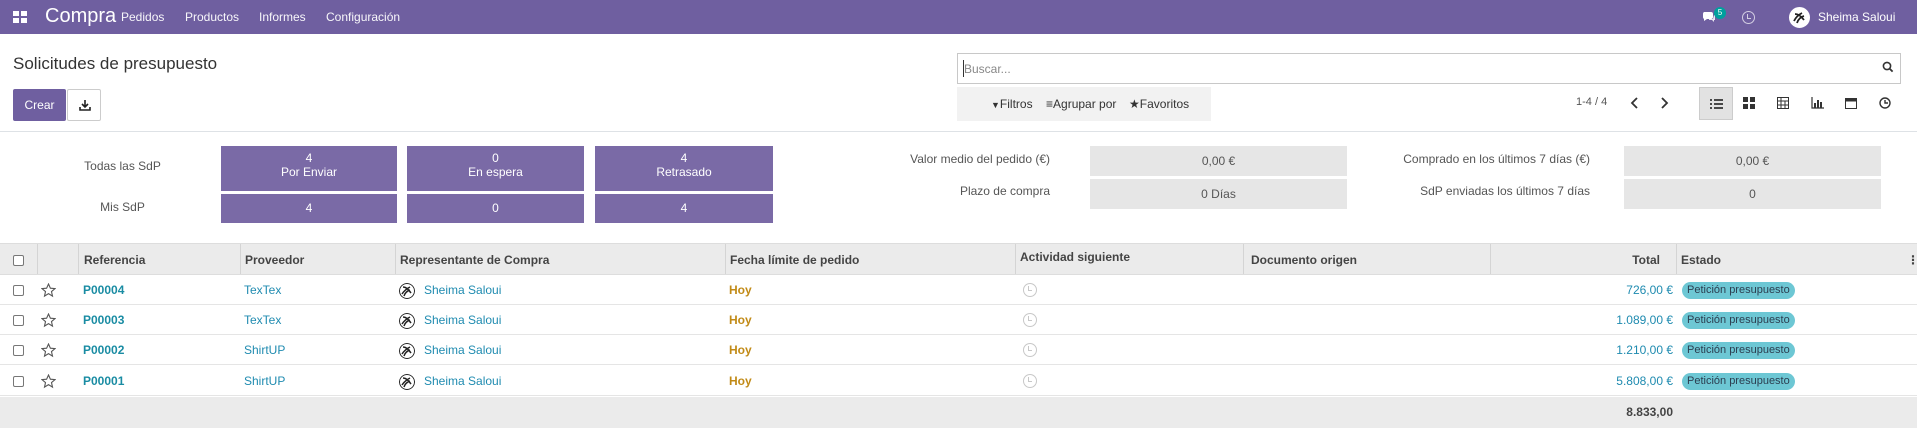 The width and height of the screenshot is (1917, 428). Describe the element at coordinates (1912, 260) in the screenshot. I see `optional-columns-icon: ⋮` at that location.